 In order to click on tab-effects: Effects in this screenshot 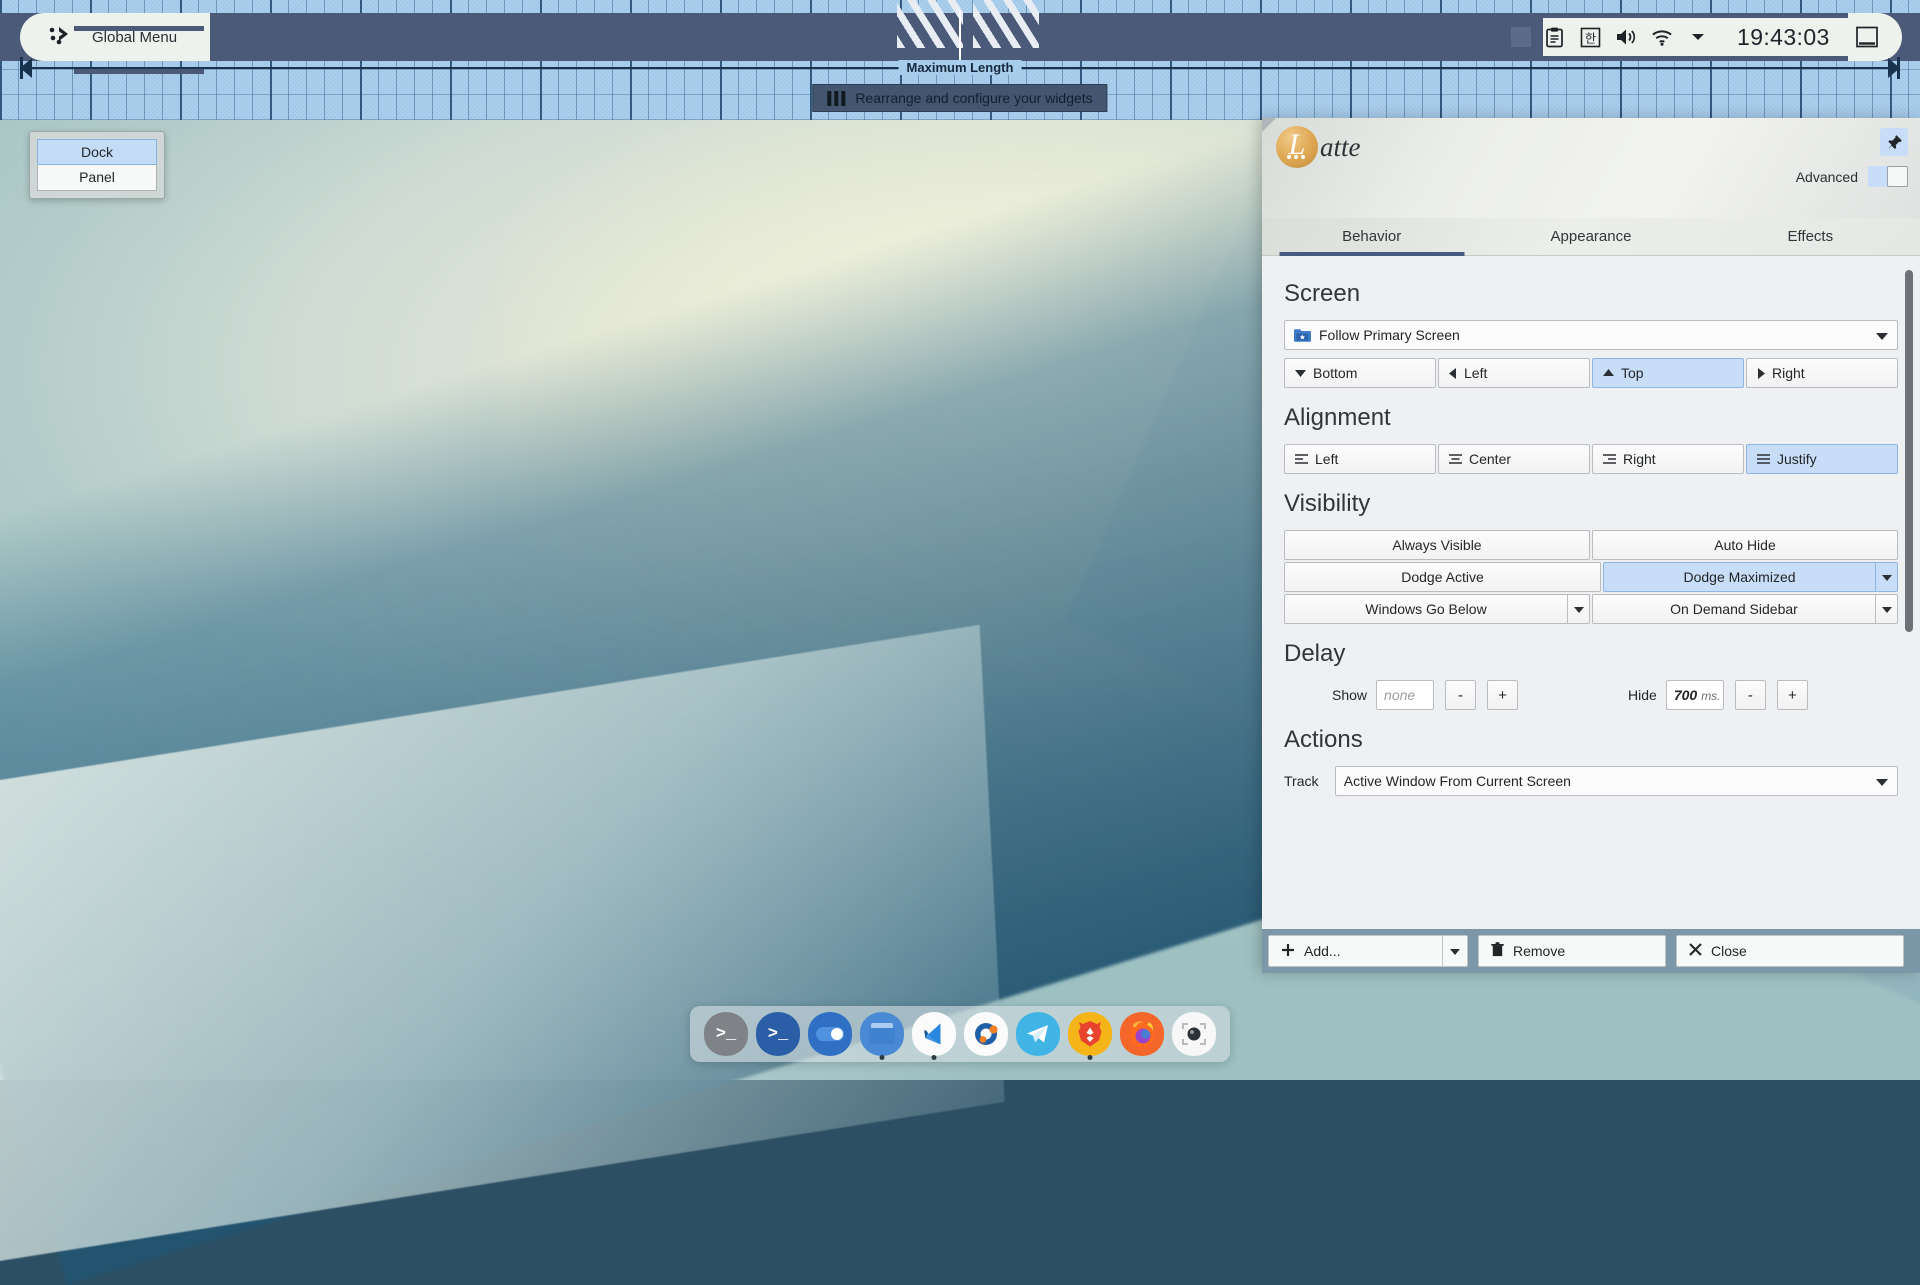, I will do `click(1810, 236)`.